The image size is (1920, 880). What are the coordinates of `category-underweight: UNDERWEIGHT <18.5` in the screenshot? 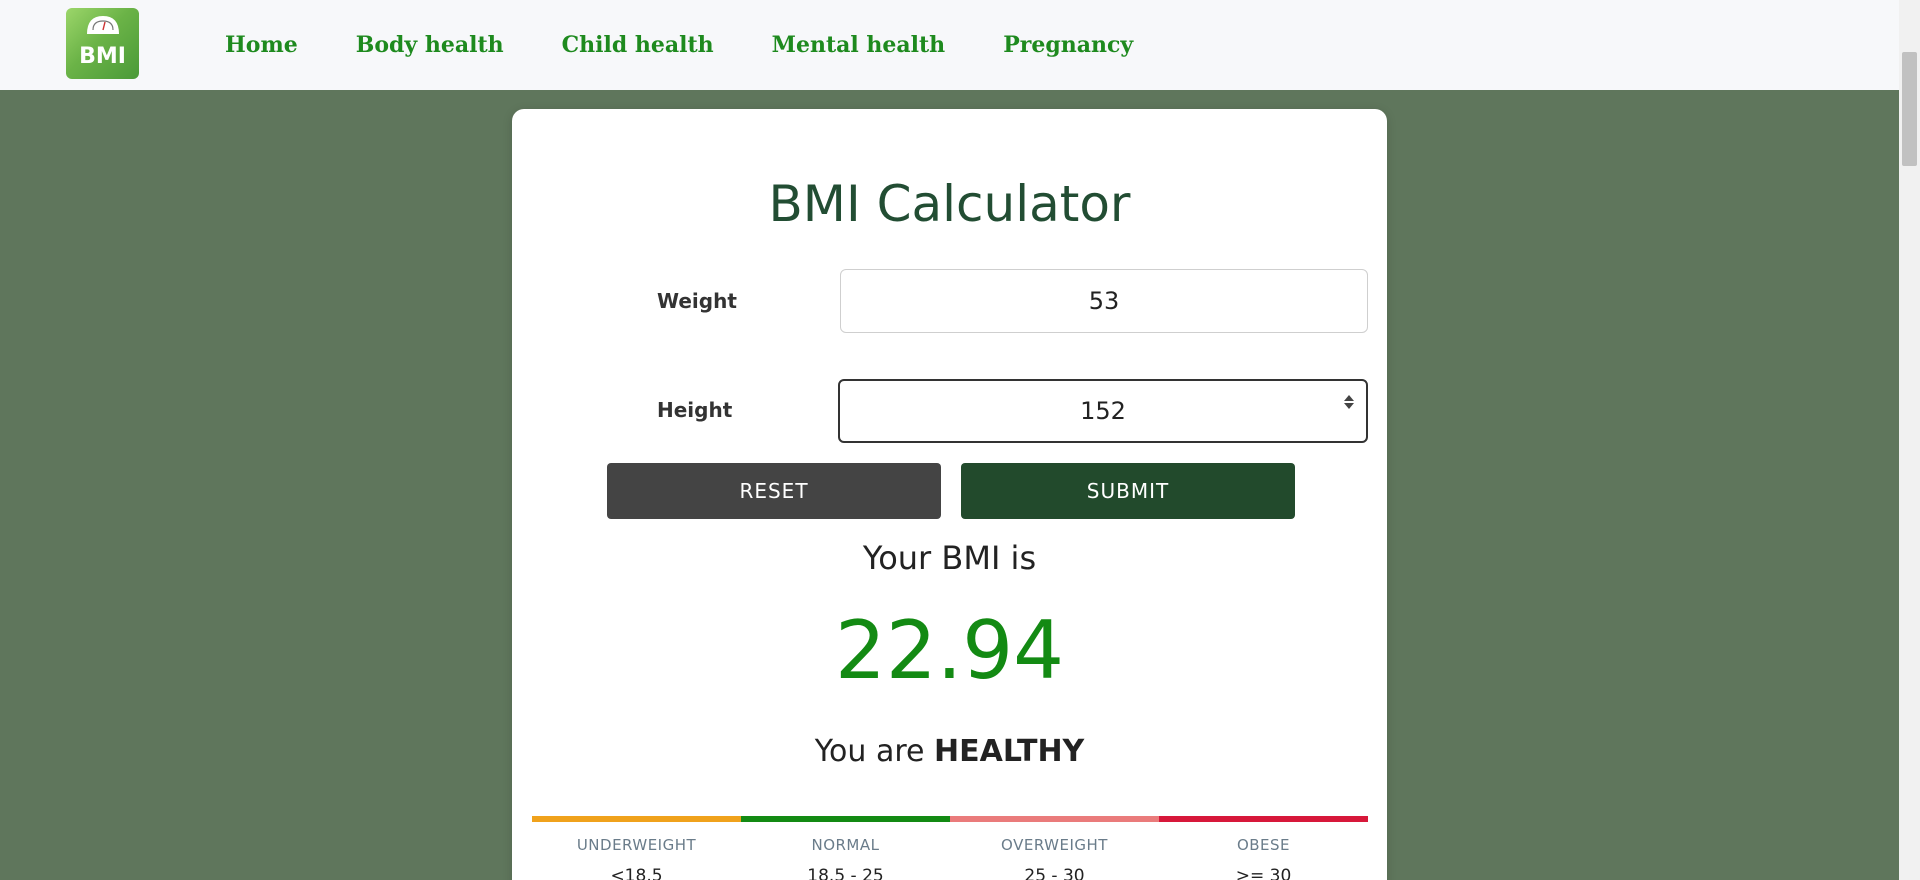 It's located at (636, 848).